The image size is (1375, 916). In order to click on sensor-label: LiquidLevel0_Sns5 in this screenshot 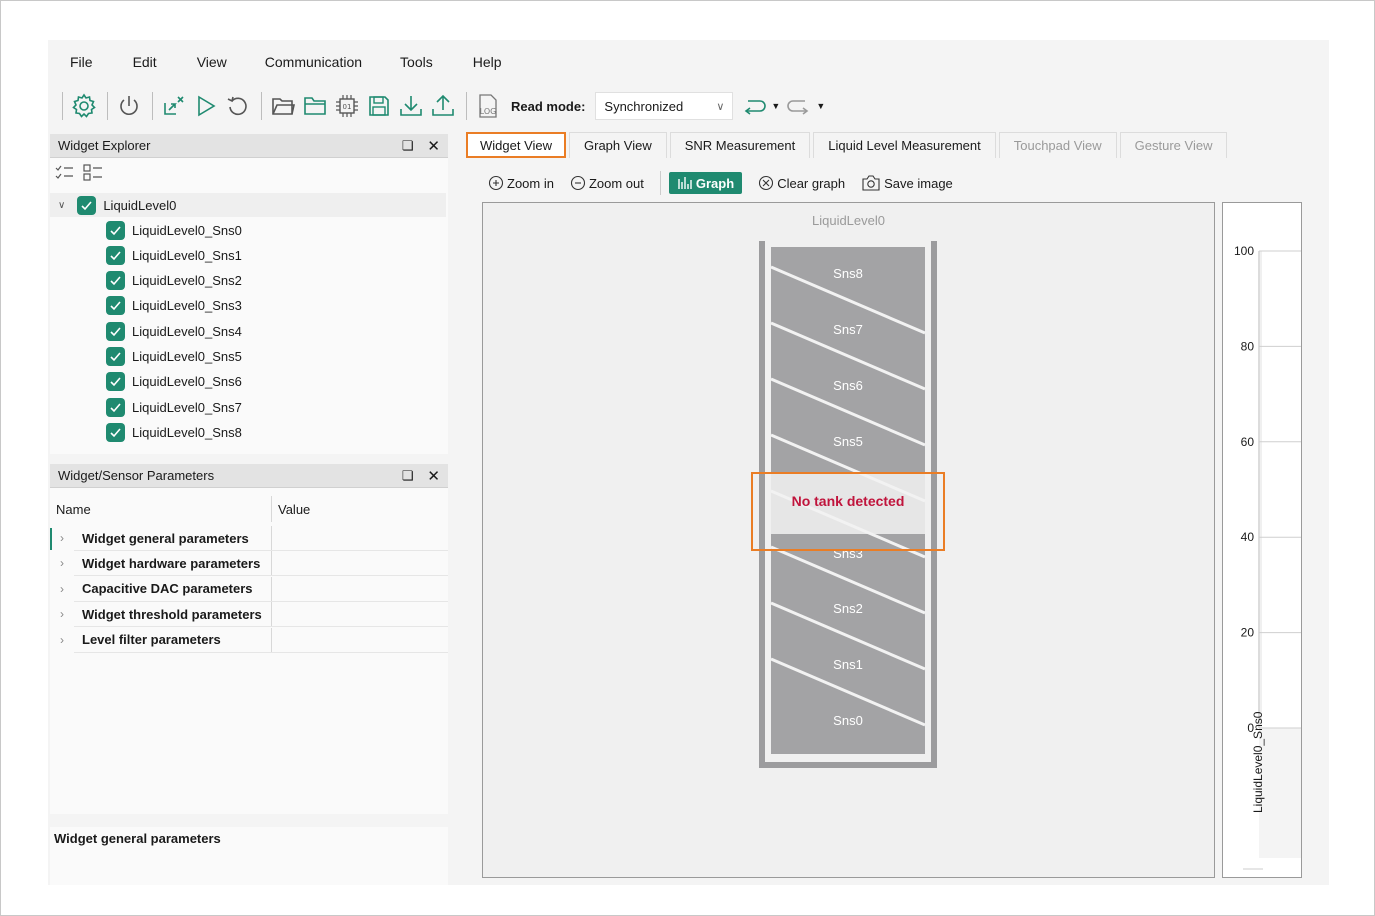, I will do `click(187, 356)`.